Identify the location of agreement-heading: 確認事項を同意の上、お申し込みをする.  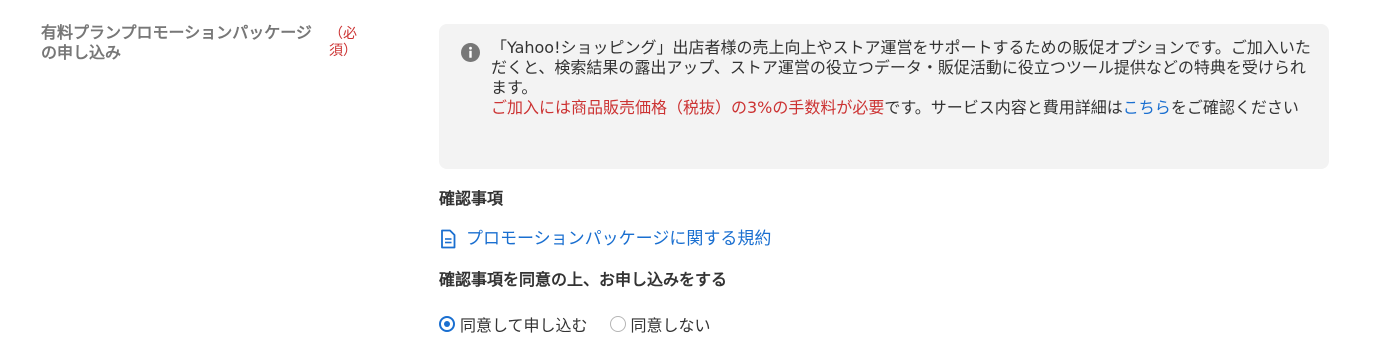
(583, 279).